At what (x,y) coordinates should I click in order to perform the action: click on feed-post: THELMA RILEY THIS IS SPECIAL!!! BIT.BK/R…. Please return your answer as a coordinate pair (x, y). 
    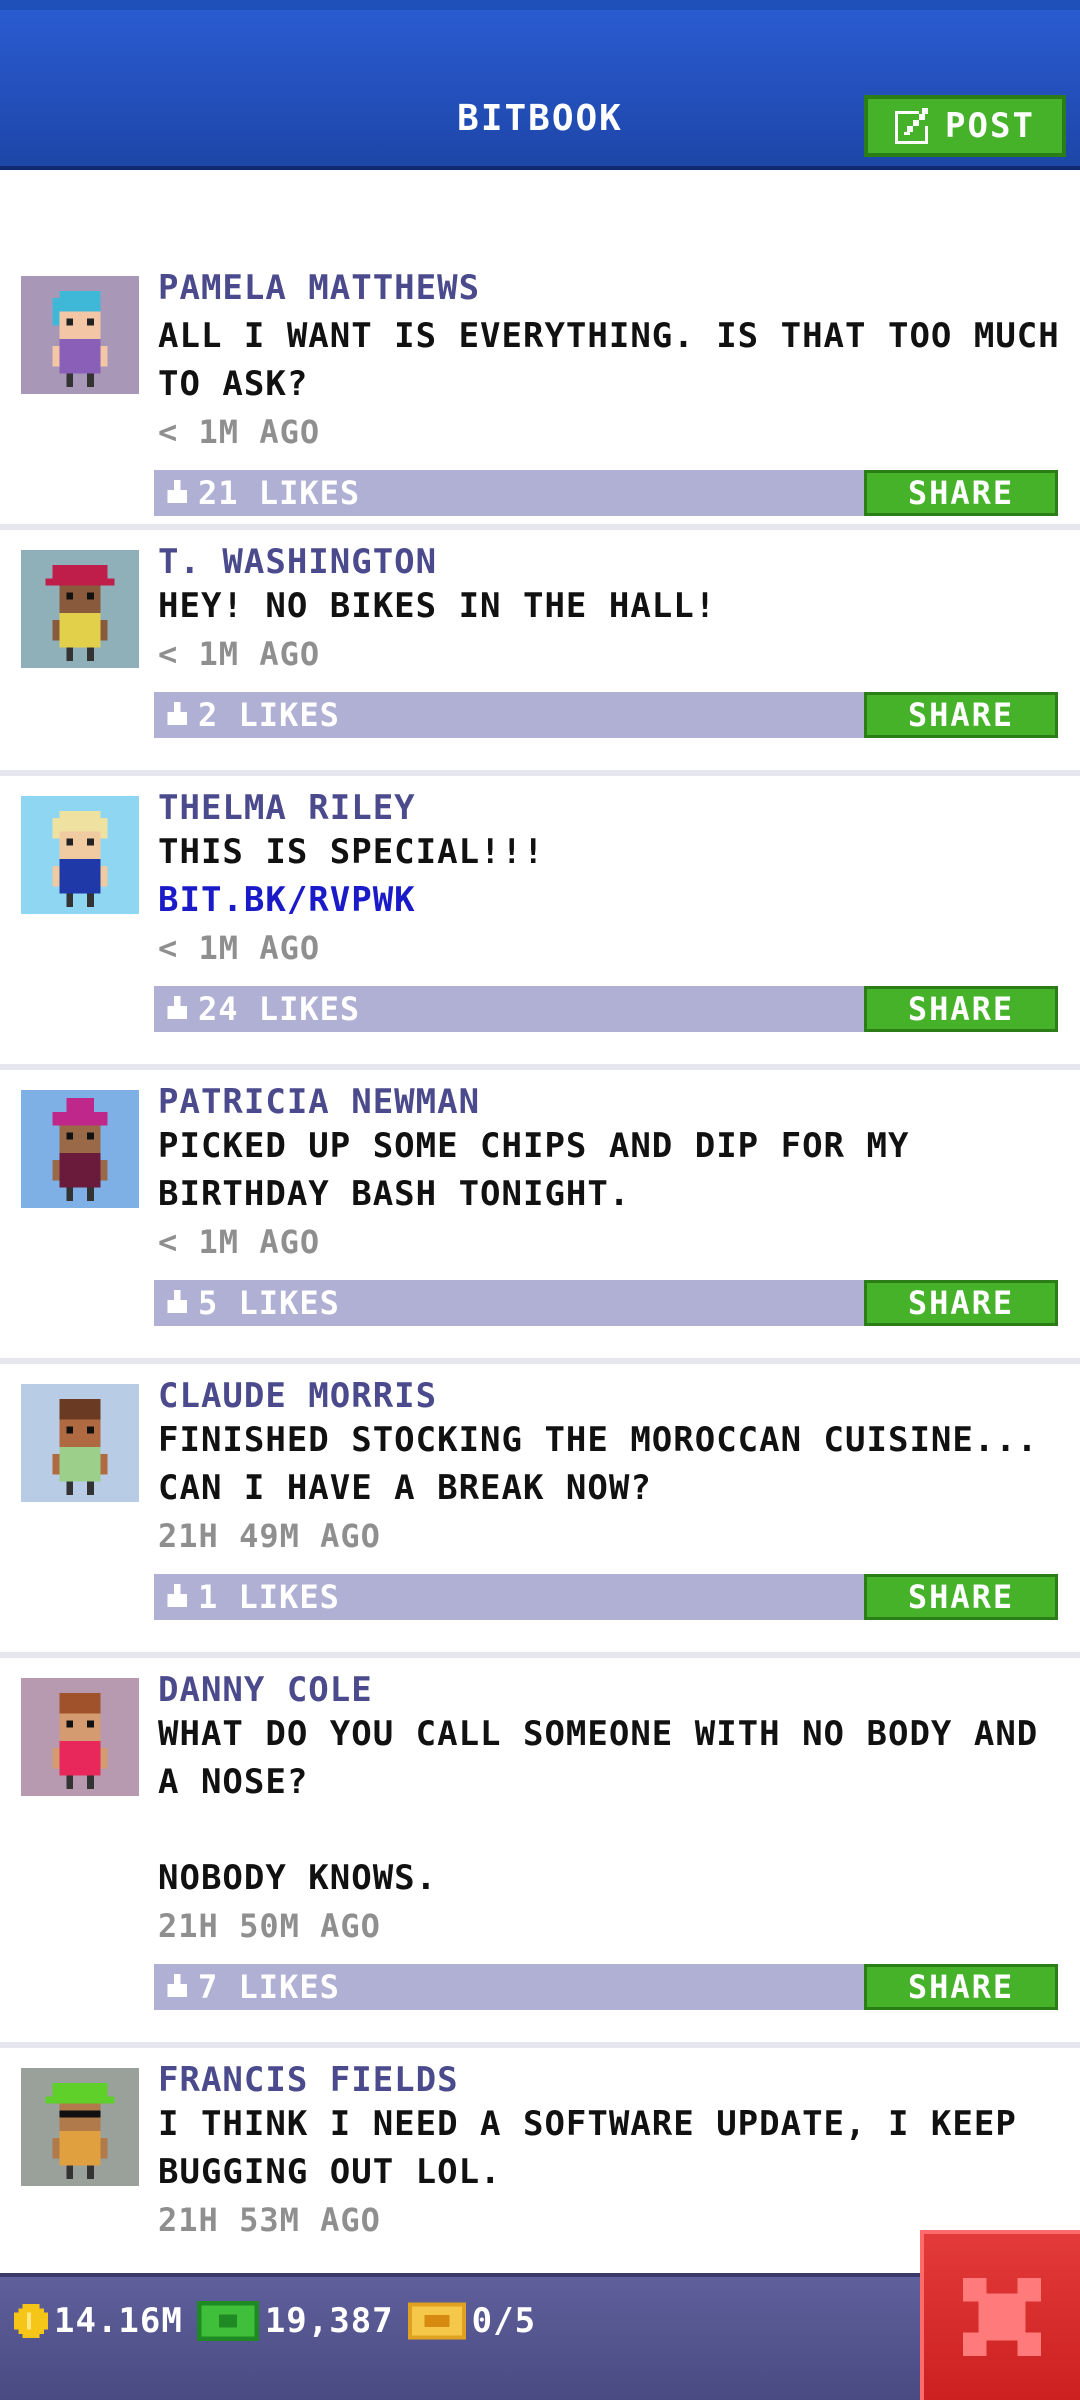
    Looking at the image, I should click on (540, 923).